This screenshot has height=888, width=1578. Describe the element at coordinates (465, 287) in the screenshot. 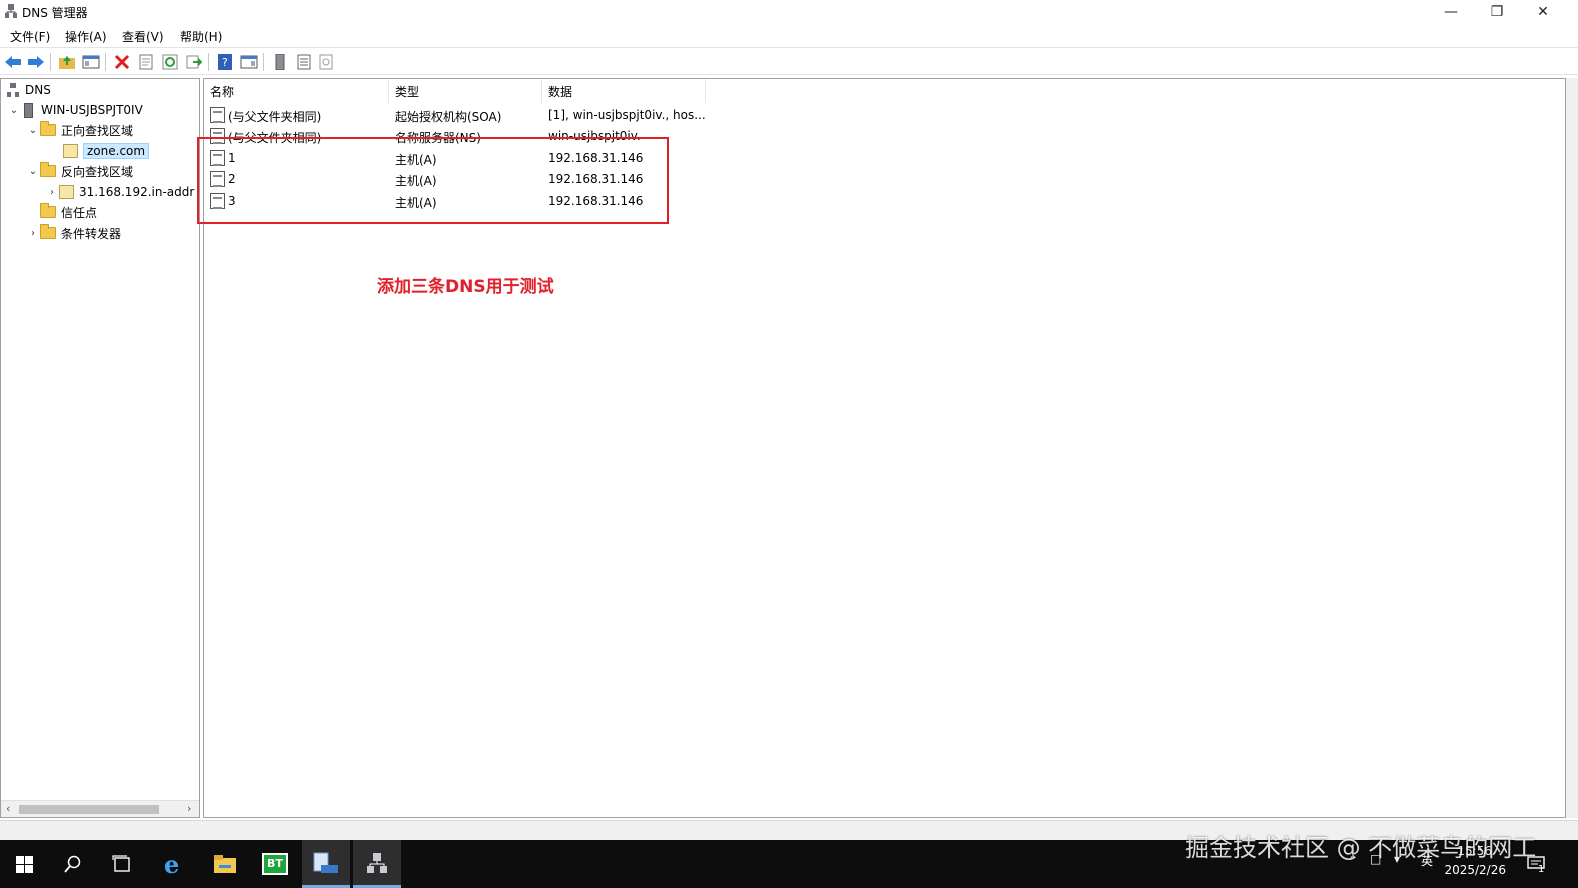

I see `annotation-text: 添加三条DNS用于测试` at that location.